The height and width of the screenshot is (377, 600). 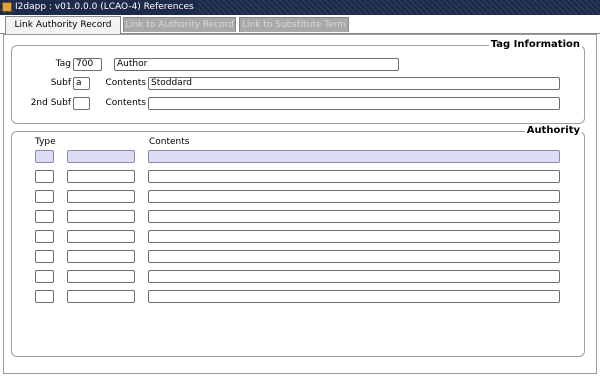 What do you see at coordinates (354, 103) in the screenshot?
I see `contents-2-field` at bounding box center [354, 103].